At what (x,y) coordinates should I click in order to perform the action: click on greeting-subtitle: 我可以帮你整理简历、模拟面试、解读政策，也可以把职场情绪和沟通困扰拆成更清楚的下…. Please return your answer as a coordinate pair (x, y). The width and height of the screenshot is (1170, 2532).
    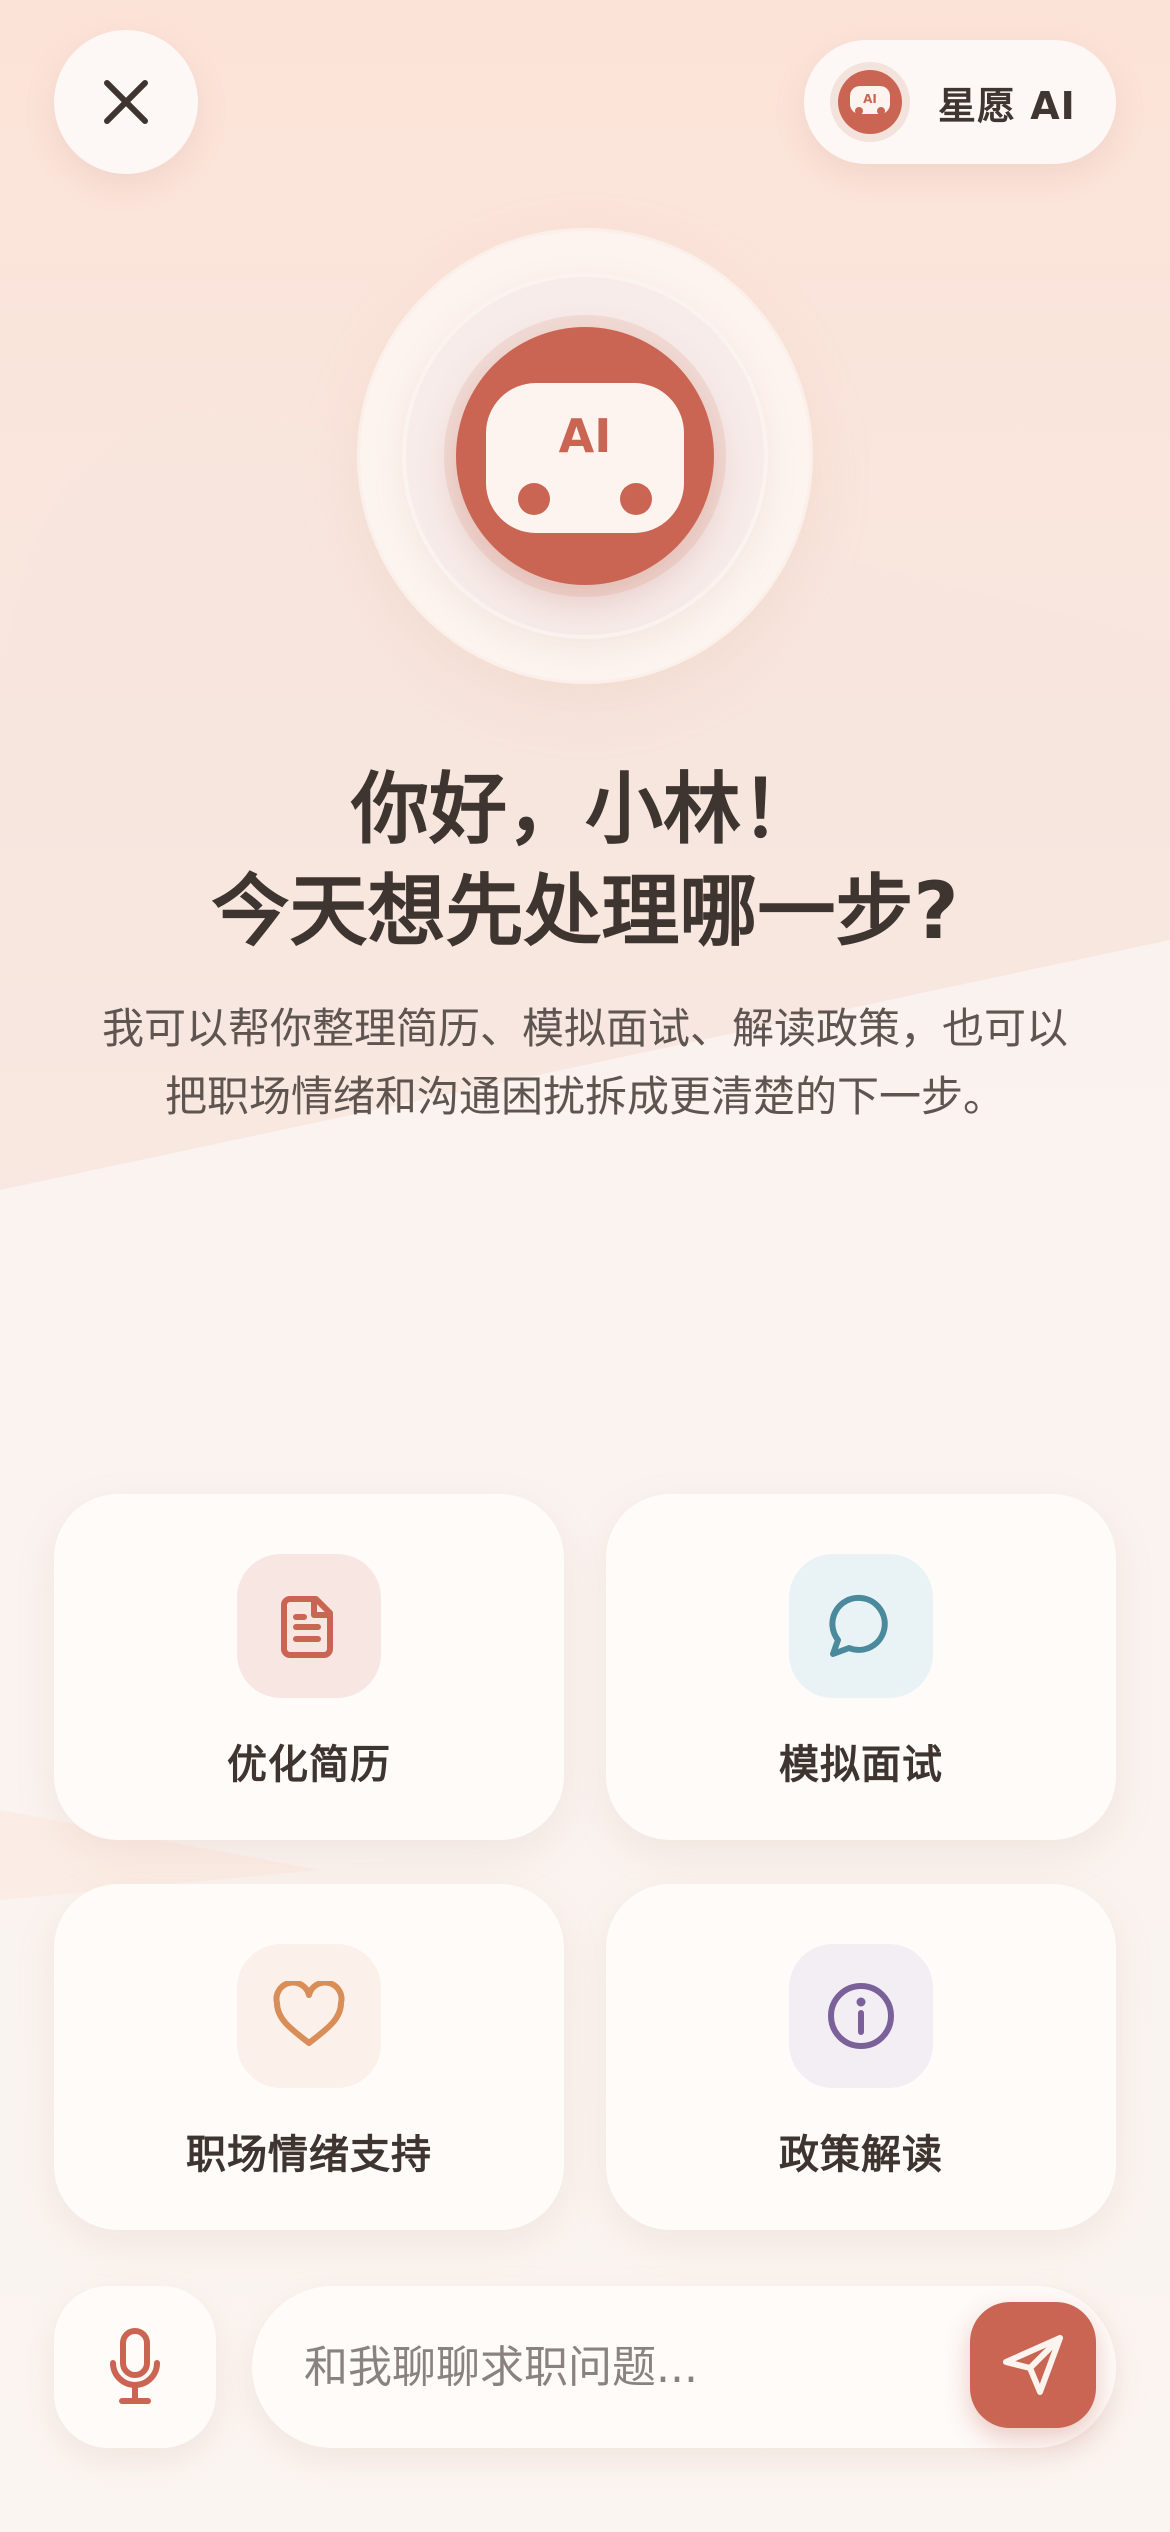
    Looking at the image, I should click on (584, 1062).